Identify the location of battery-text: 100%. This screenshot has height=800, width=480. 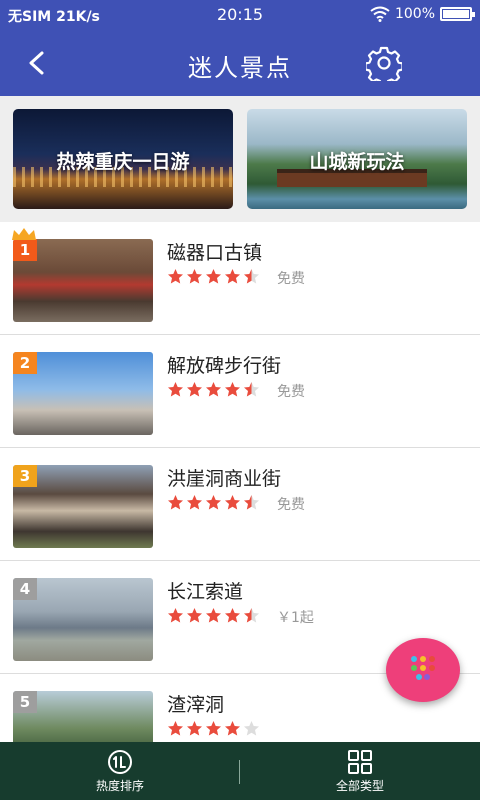
(414, 14).